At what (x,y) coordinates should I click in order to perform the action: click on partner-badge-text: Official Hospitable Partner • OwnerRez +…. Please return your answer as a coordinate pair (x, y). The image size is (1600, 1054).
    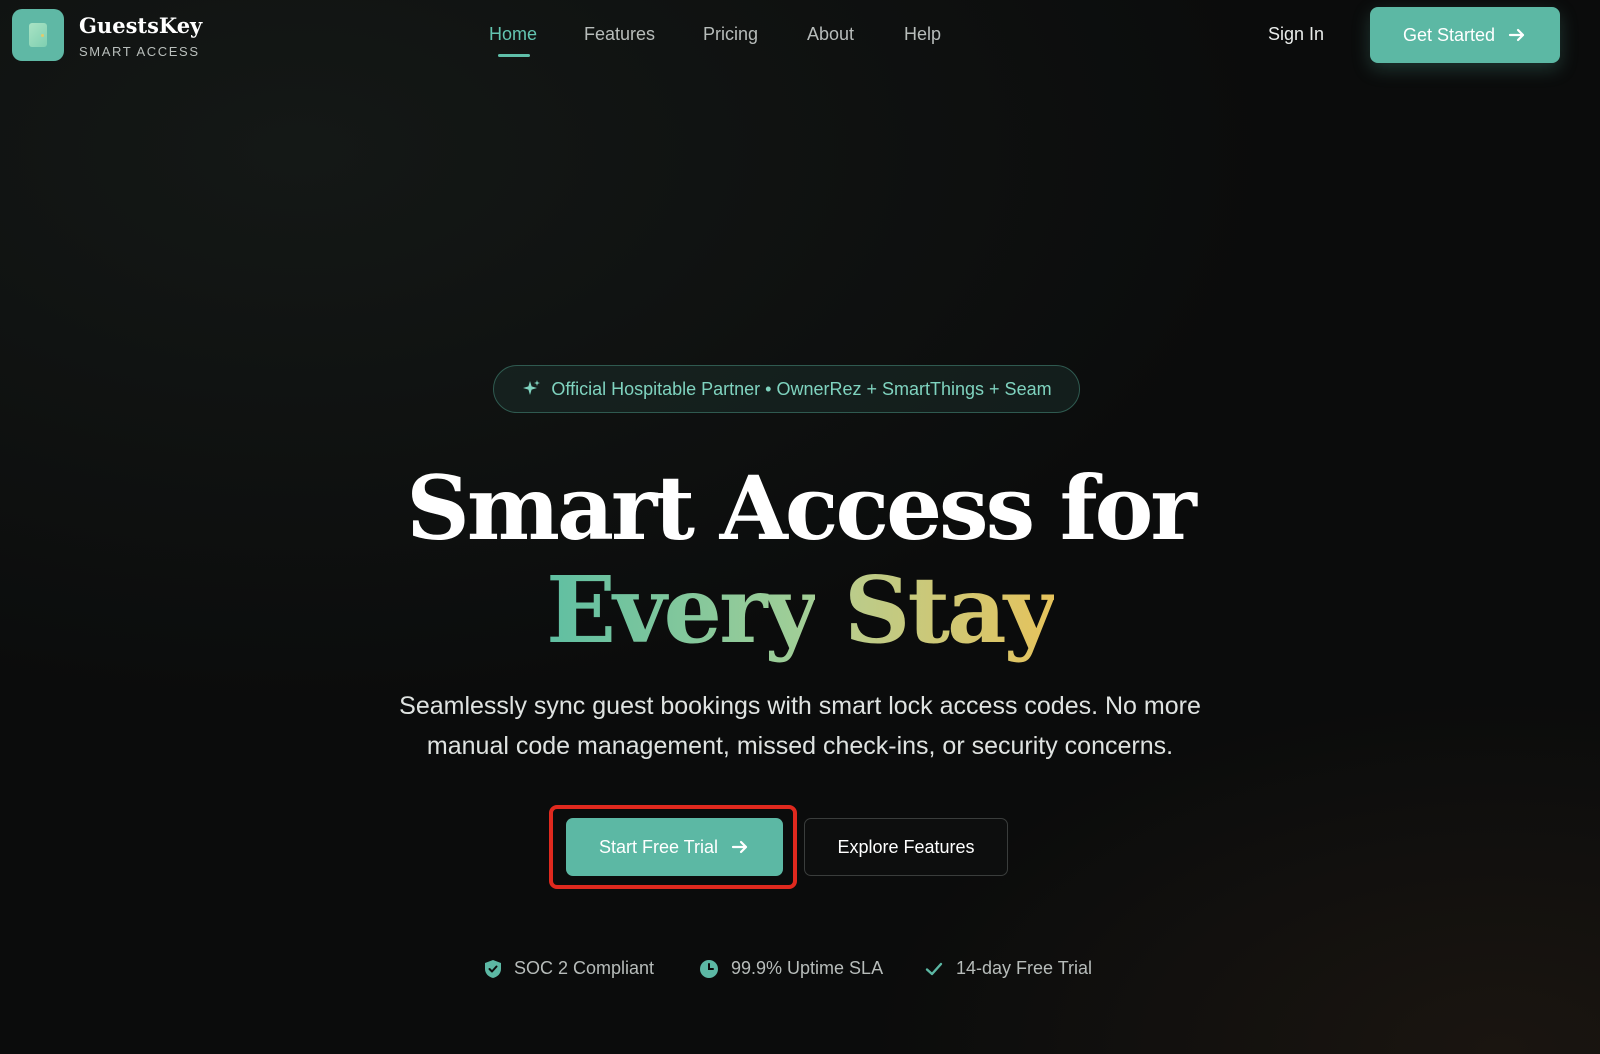
    Looking at the image, I should click on (801, 388).